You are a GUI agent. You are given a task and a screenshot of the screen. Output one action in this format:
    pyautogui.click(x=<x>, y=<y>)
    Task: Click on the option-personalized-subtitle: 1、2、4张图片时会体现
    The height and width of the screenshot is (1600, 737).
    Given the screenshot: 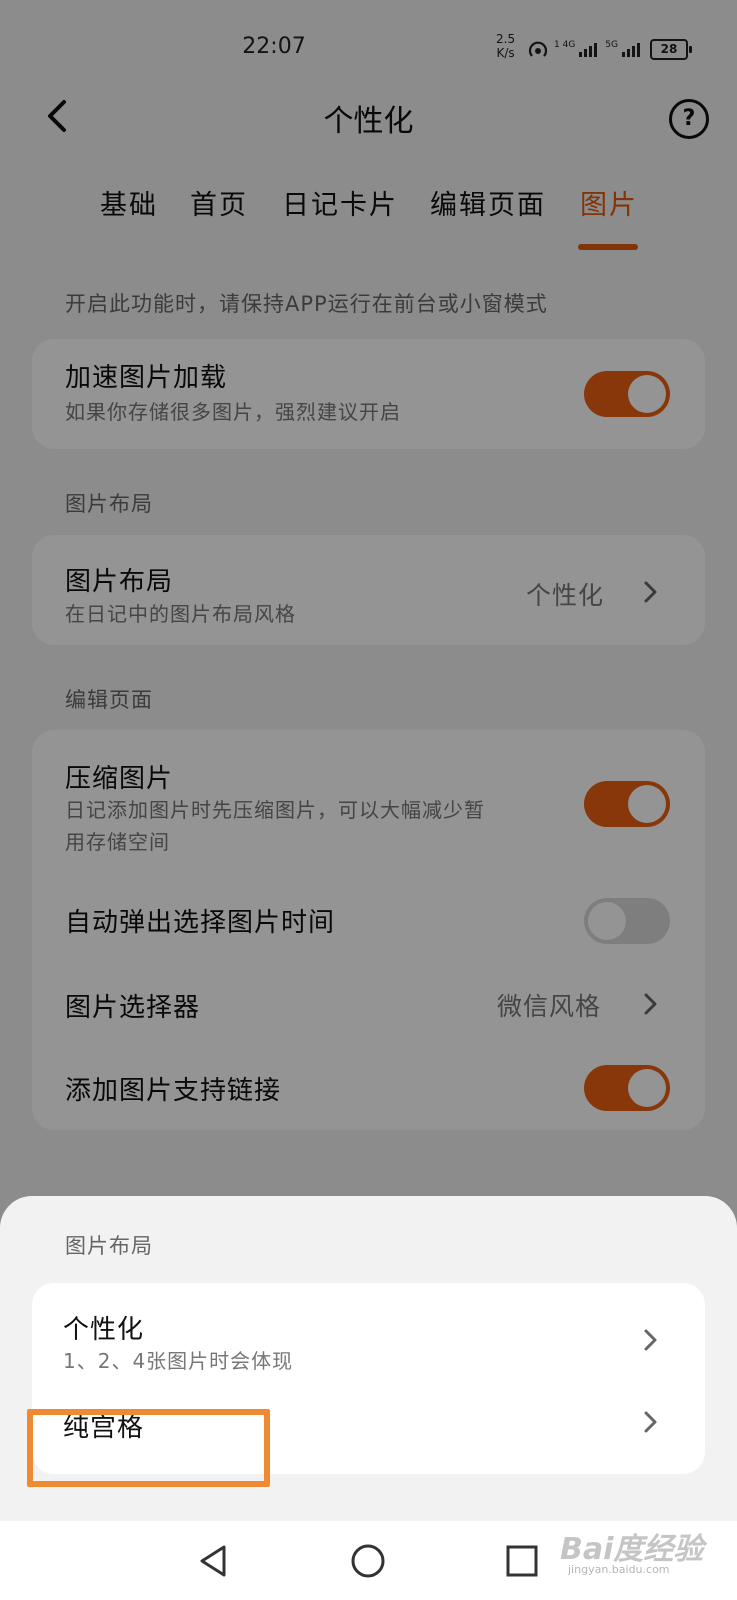 What is the action you would take?
    pyautogui.click(x=178, y=1361)
    